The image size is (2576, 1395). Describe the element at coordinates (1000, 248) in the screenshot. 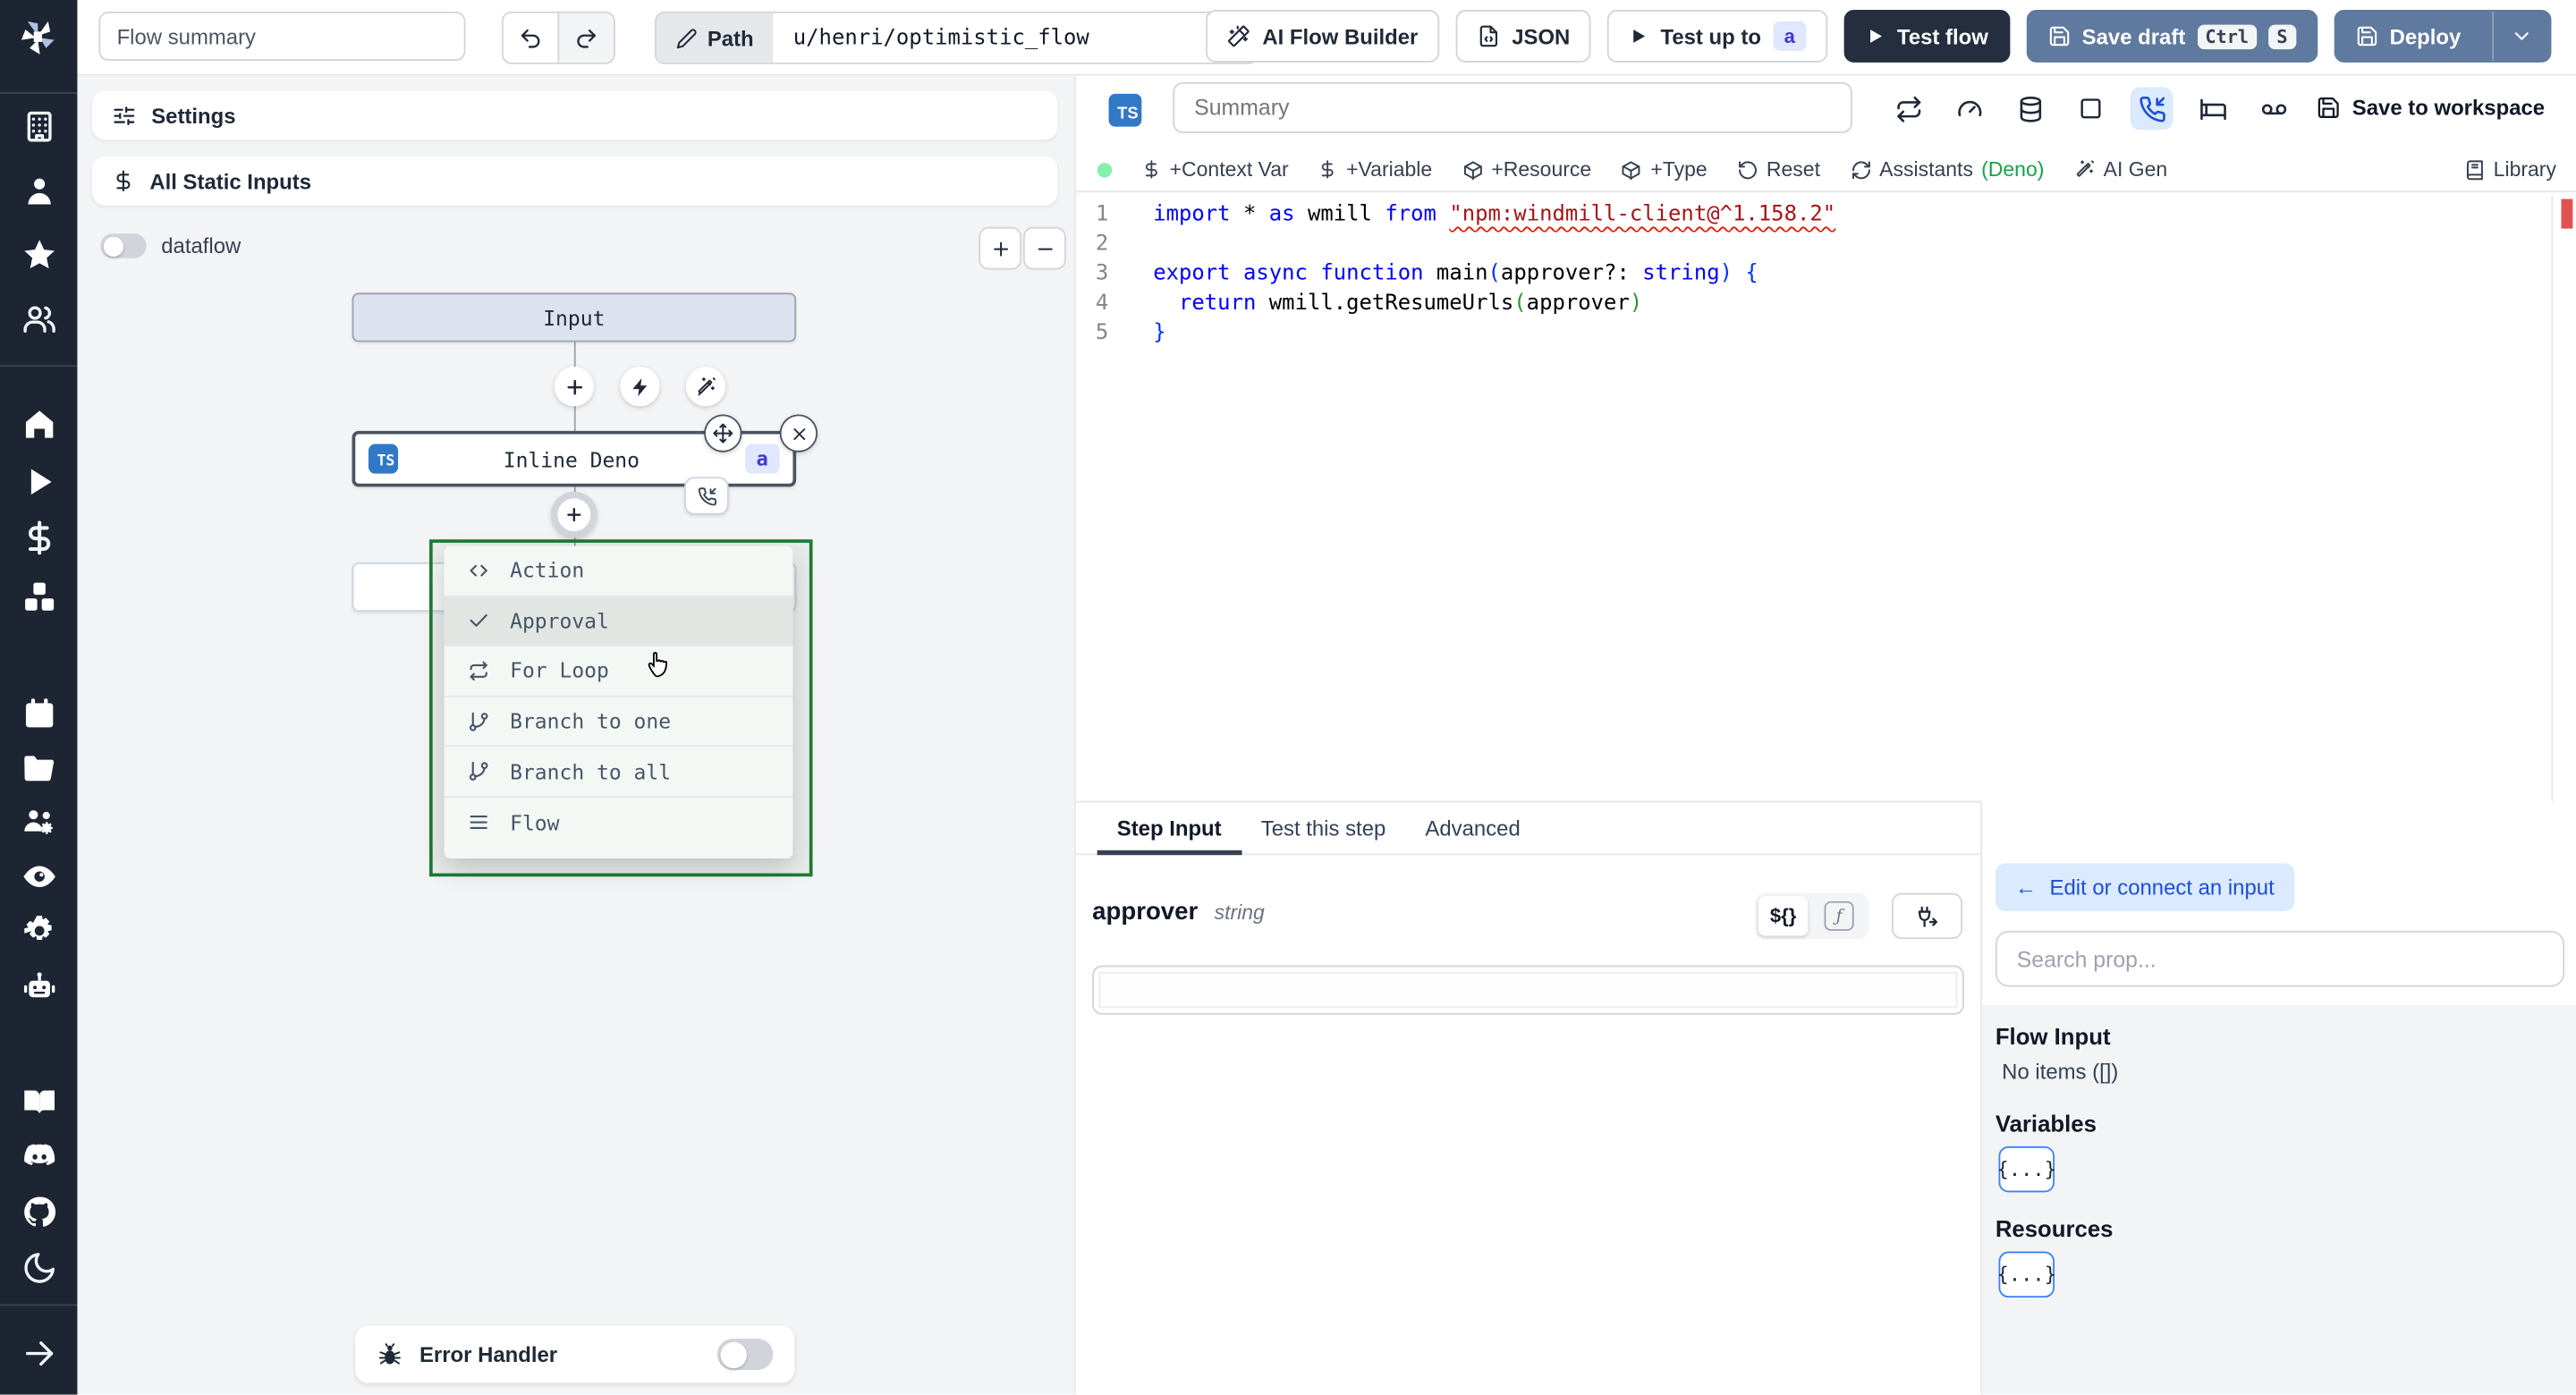

I see `zoom-in-button` at that location.